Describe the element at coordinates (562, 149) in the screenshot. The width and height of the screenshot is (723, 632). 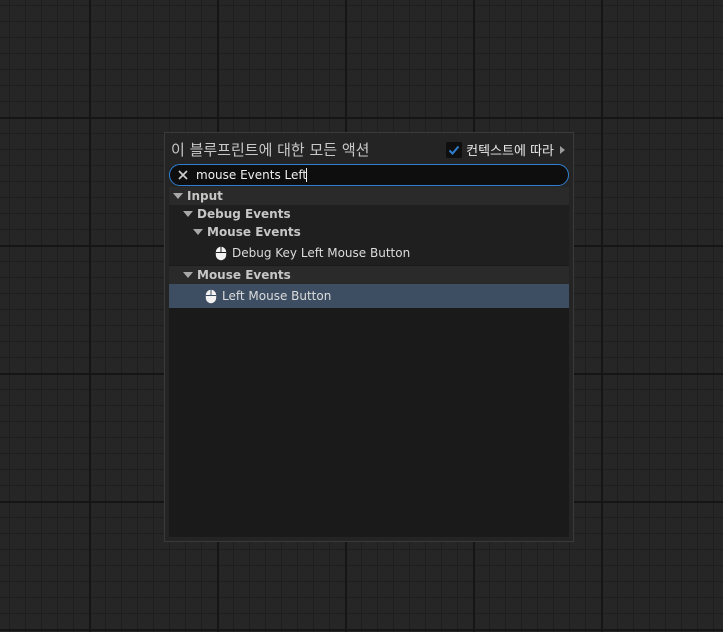
I see `expand-arrow-icon` at that location.